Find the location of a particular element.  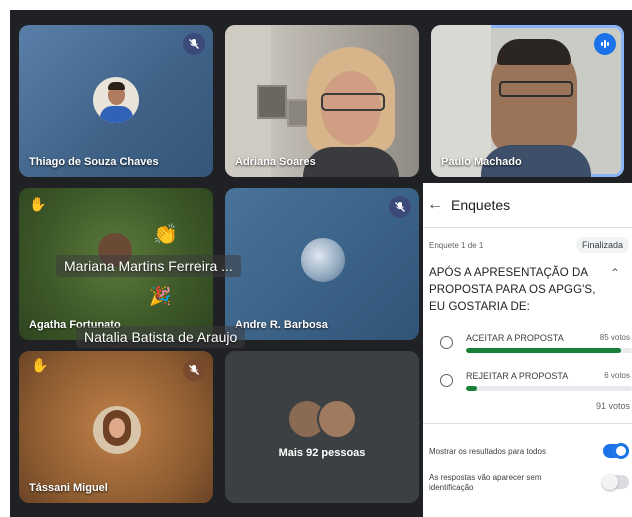

poll-option: ACEITAR A PROPOSTA 85 votos is located at coordinates (527, 345).